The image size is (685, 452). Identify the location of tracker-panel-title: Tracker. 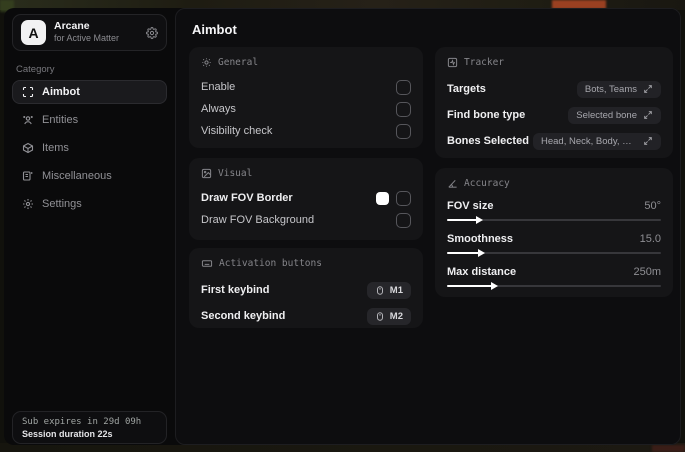
(484, 62).